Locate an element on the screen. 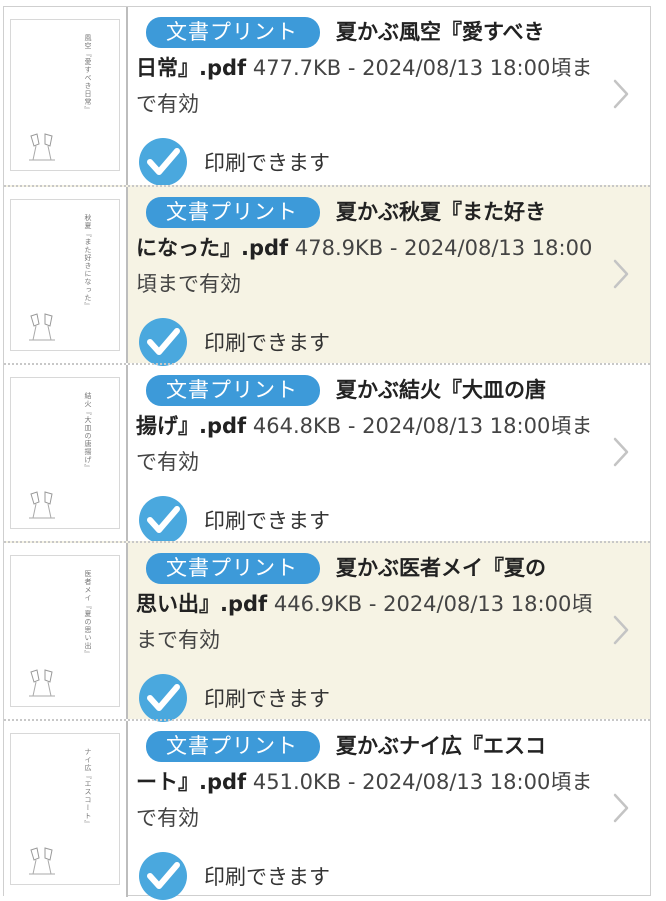 Image resolution: width=666 pixels, height=901 pixels. thumbnail-text: 秋夏『また好きになった』 is located at coordinates (88, 262).